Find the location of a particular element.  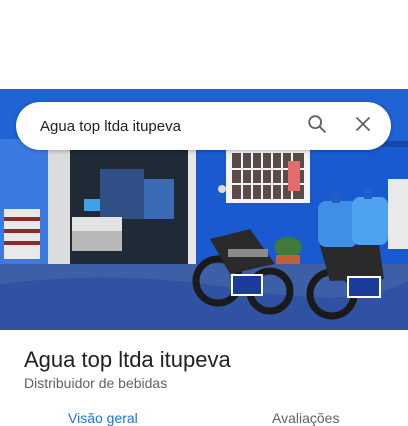

close-icon is located at coordinates (363, 126).